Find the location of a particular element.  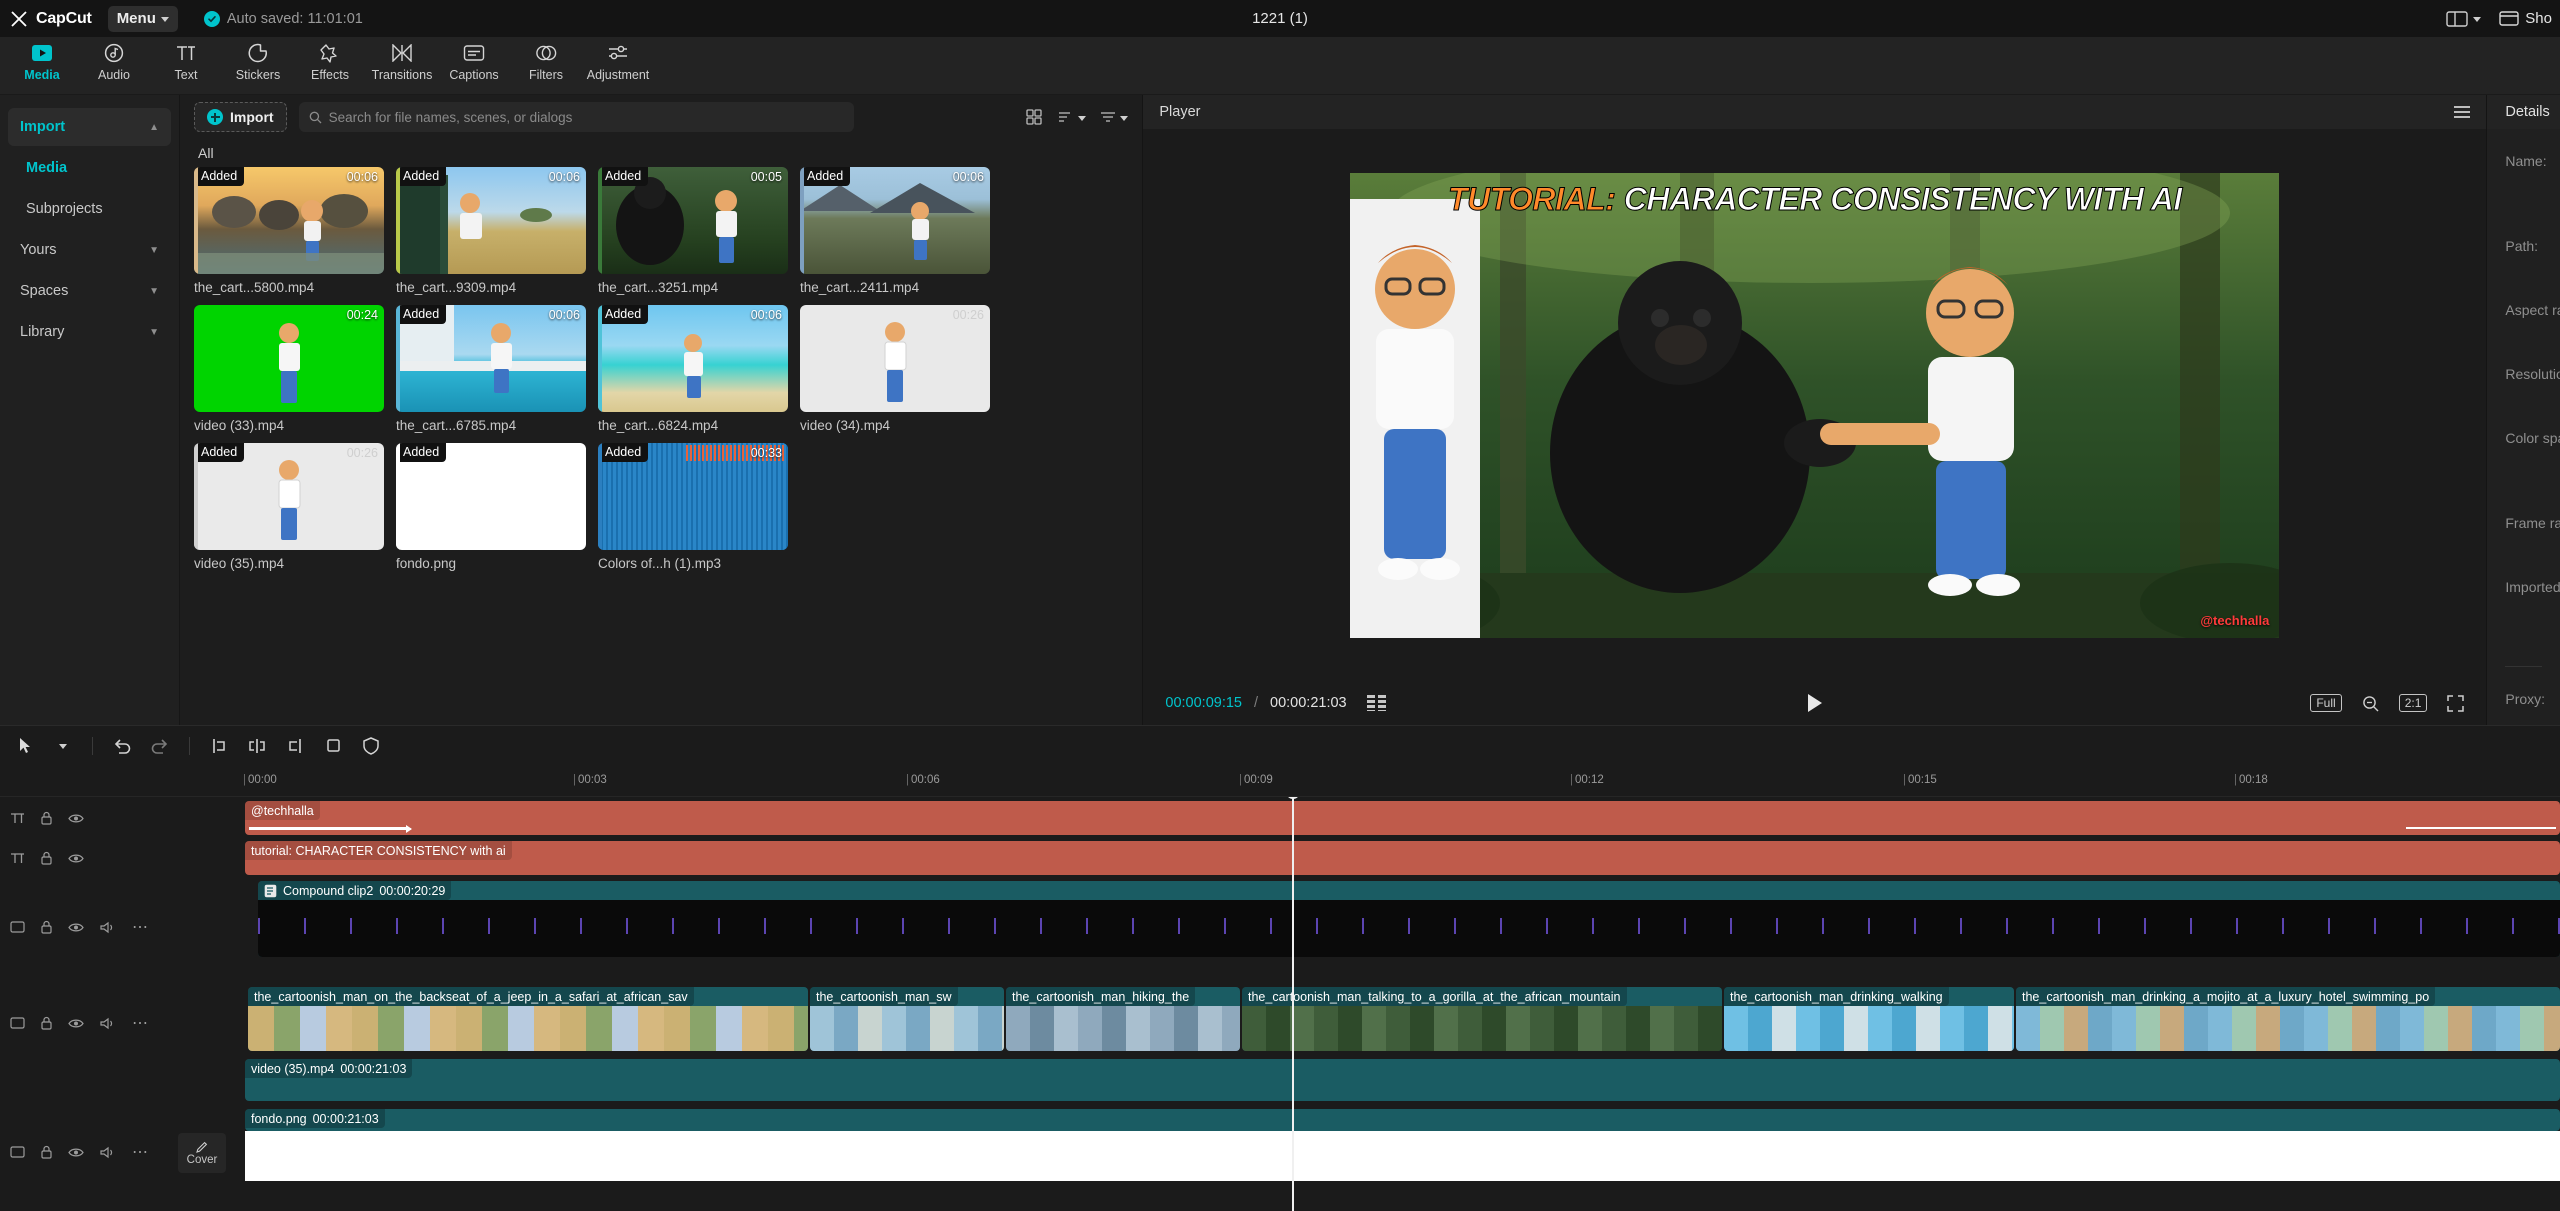

import-button: Import is located at coordinates (240, 117).